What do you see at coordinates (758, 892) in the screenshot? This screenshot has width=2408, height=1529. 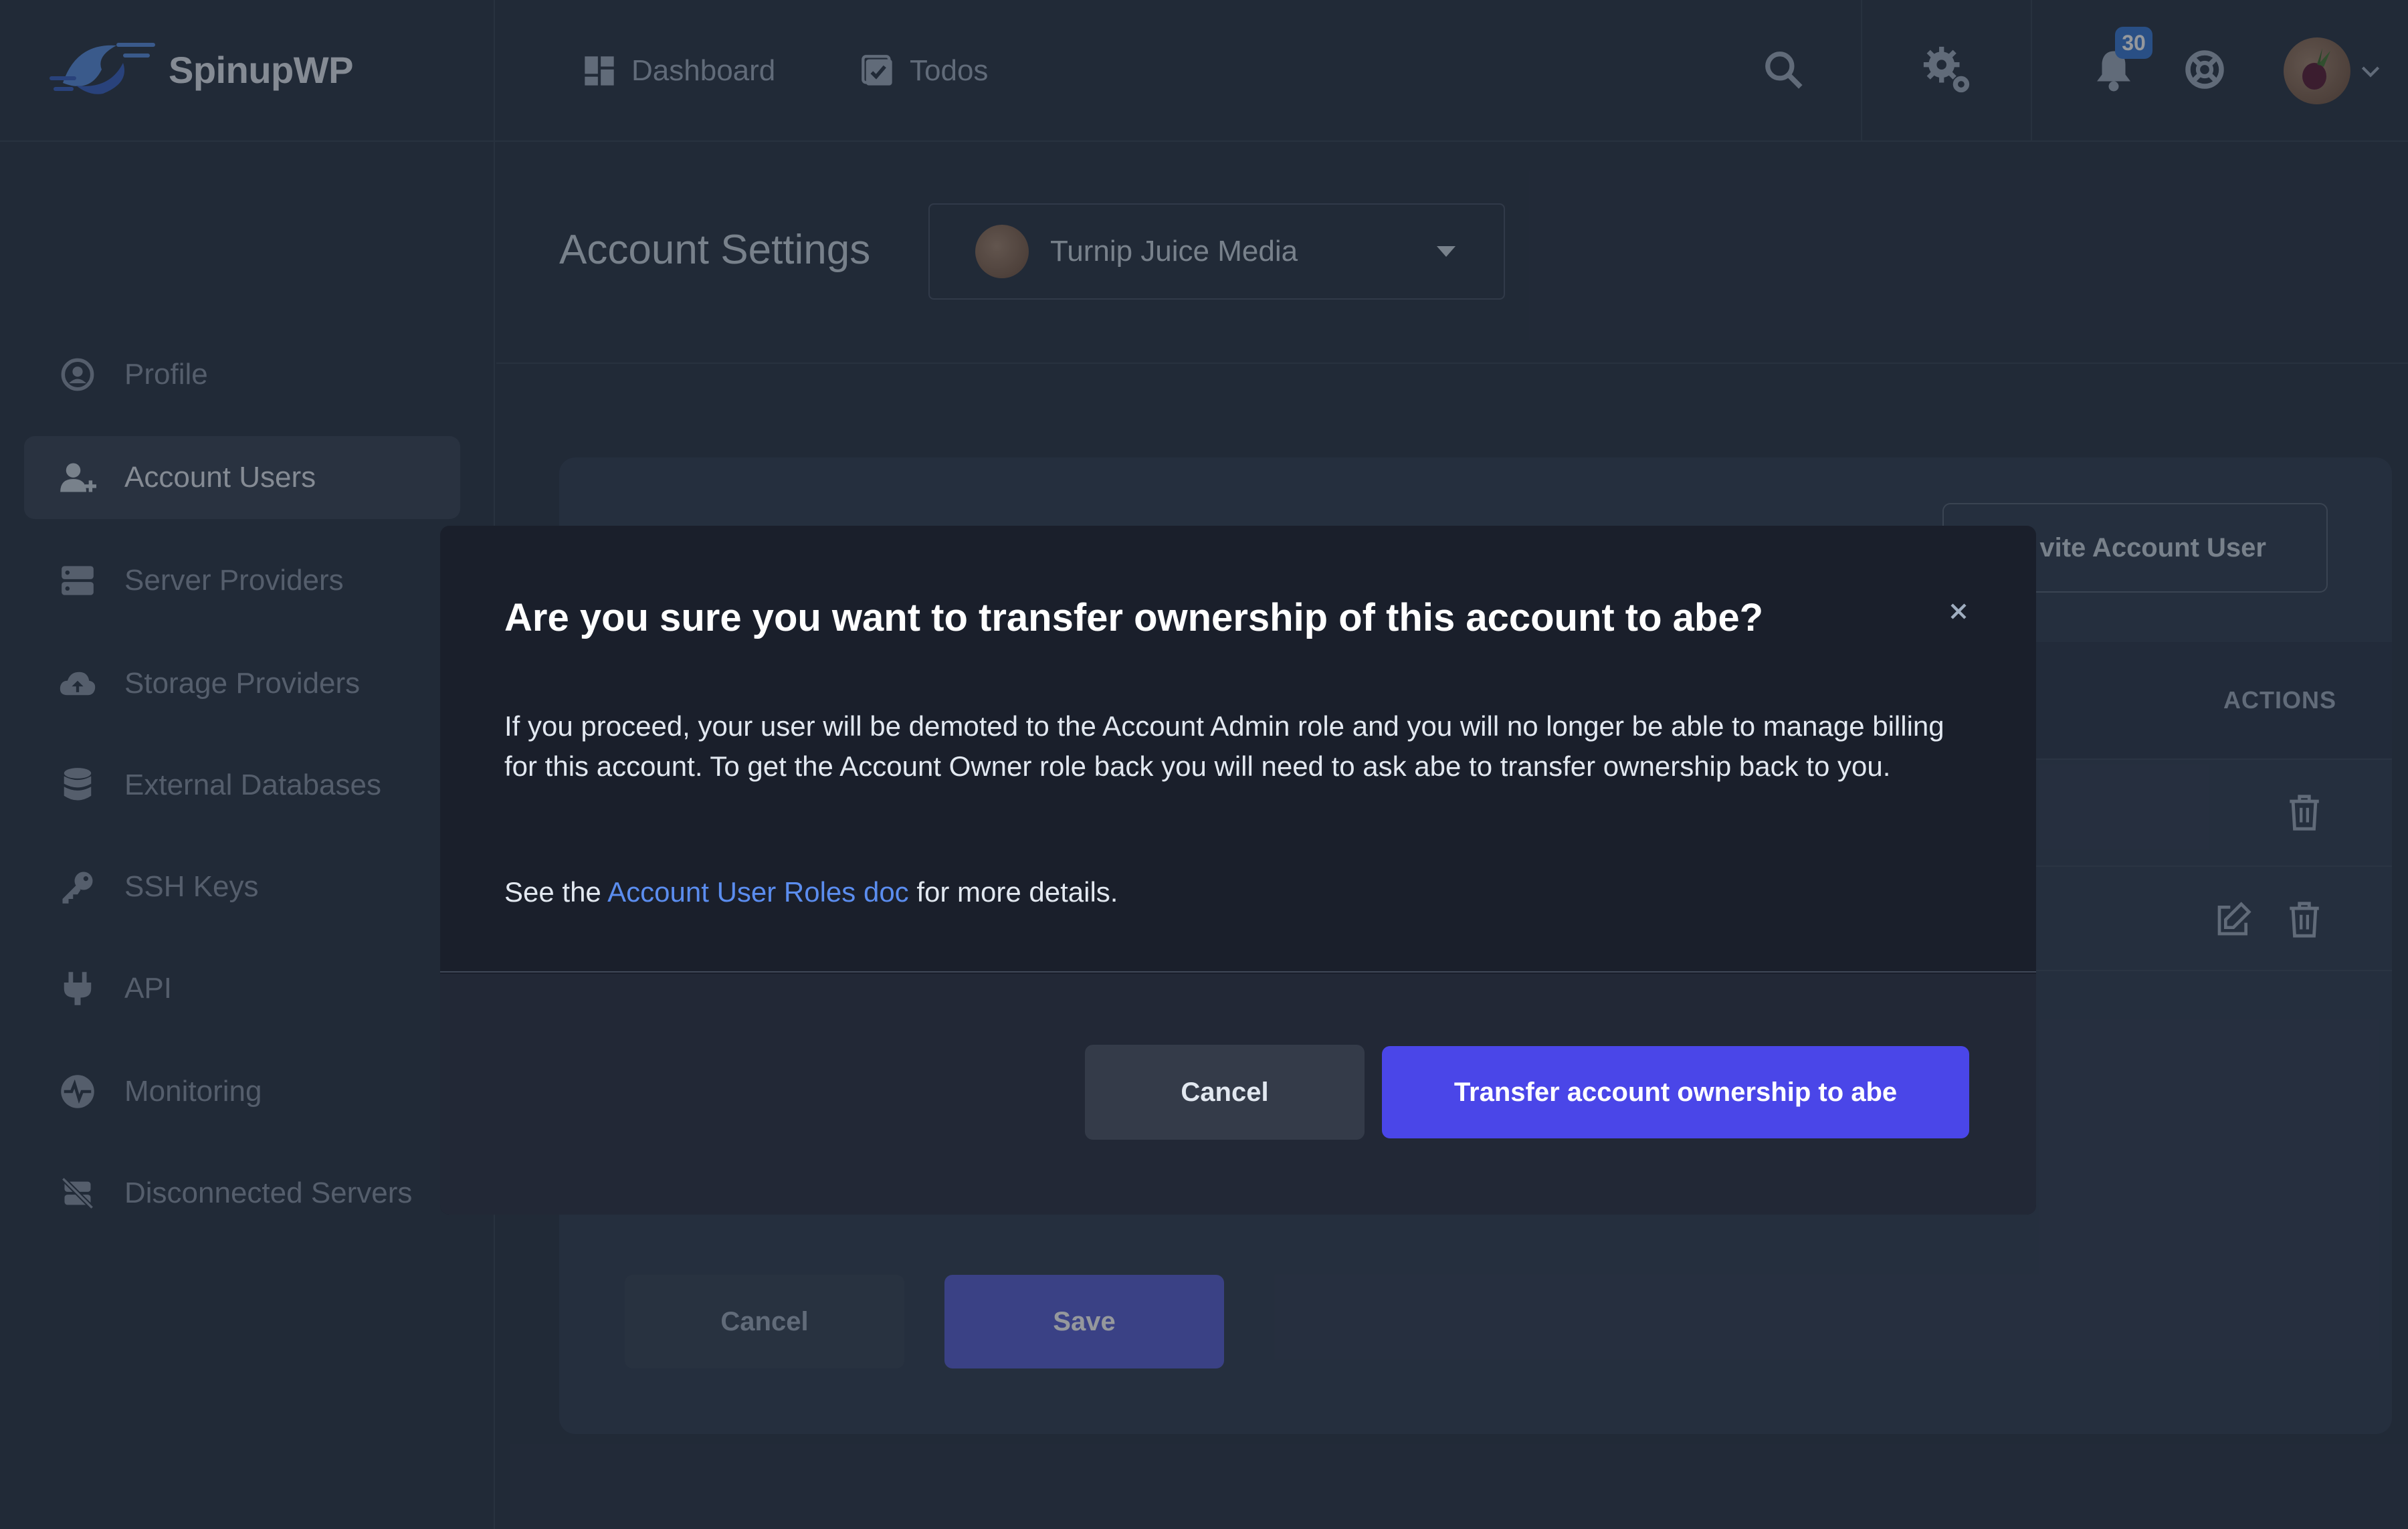 I see `account-user-roles-link: Account User Roles doc` at bounding box center [758, 892].